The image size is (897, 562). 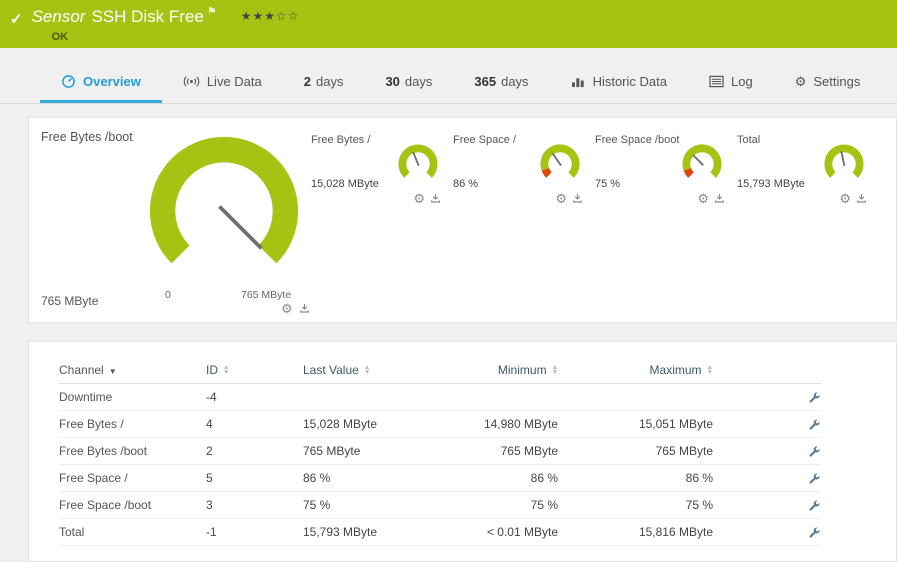 What do you see at coordinates (684, 451) in the screenshot?
I see `cell-maximum: 765 MByte` at bounding box center [684, 451].